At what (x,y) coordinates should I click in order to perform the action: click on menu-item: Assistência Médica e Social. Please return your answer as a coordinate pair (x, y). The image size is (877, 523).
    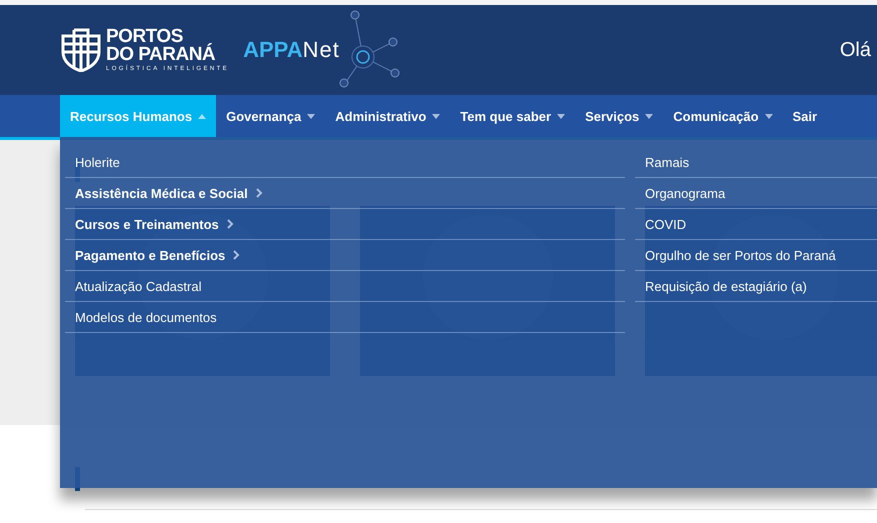
    Looking at the image, I should click on (169, 193).